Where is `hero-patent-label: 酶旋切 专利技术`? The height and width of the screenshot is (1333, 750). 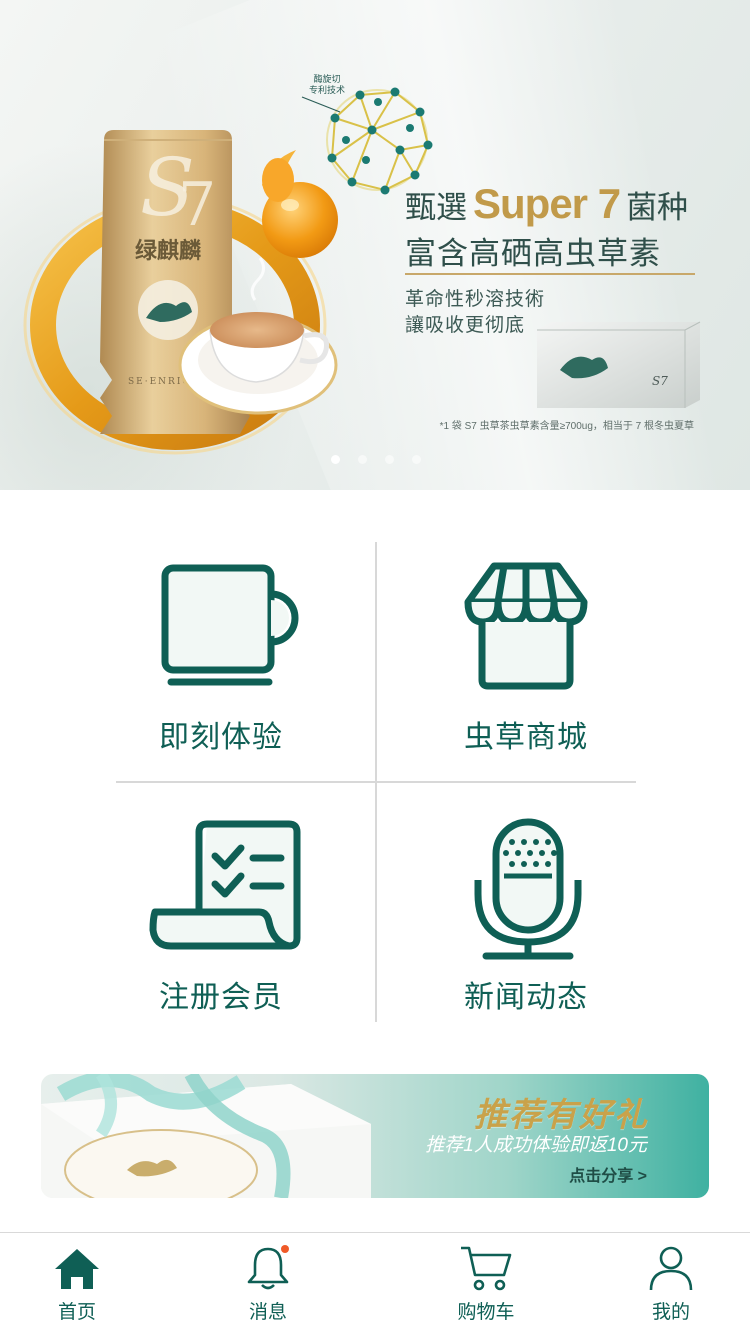
hero-patent-label: 酶旋切 专利技术 is located at coordinates (327, 85).